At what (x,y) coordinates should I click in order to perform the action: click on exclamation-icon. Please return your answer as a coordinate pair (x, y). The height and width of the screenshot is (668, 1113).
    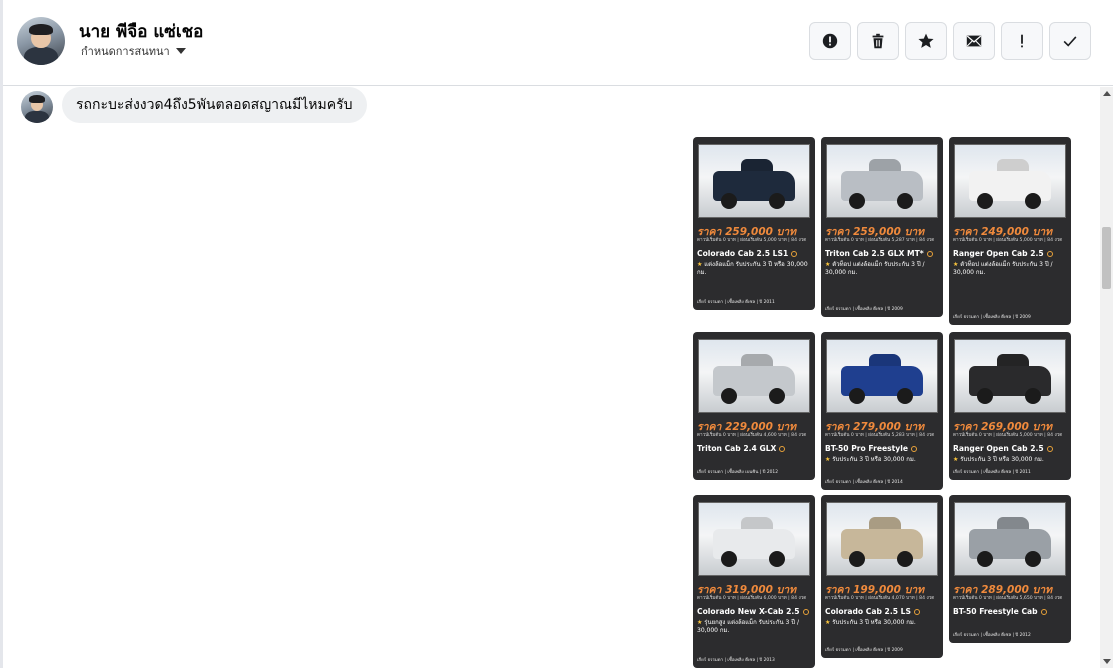
    Looking at the image, I should click on (1022, 41).